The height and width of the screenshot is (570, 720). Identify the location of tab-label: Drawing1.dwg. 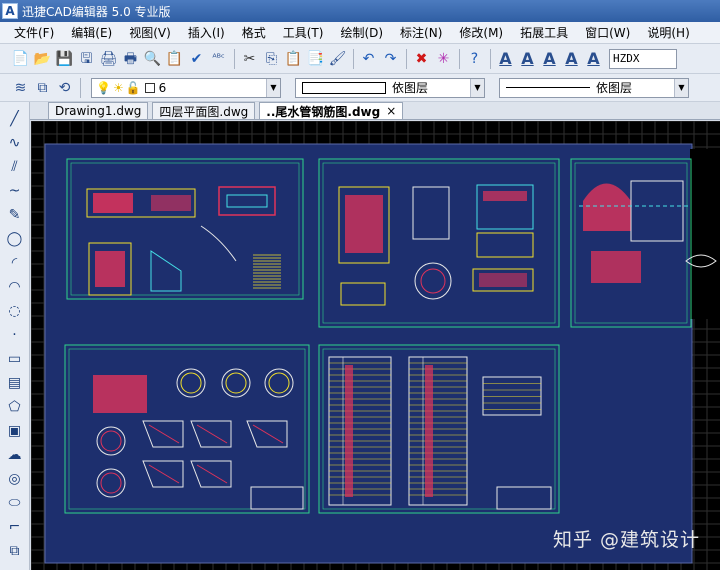
(98, 111).